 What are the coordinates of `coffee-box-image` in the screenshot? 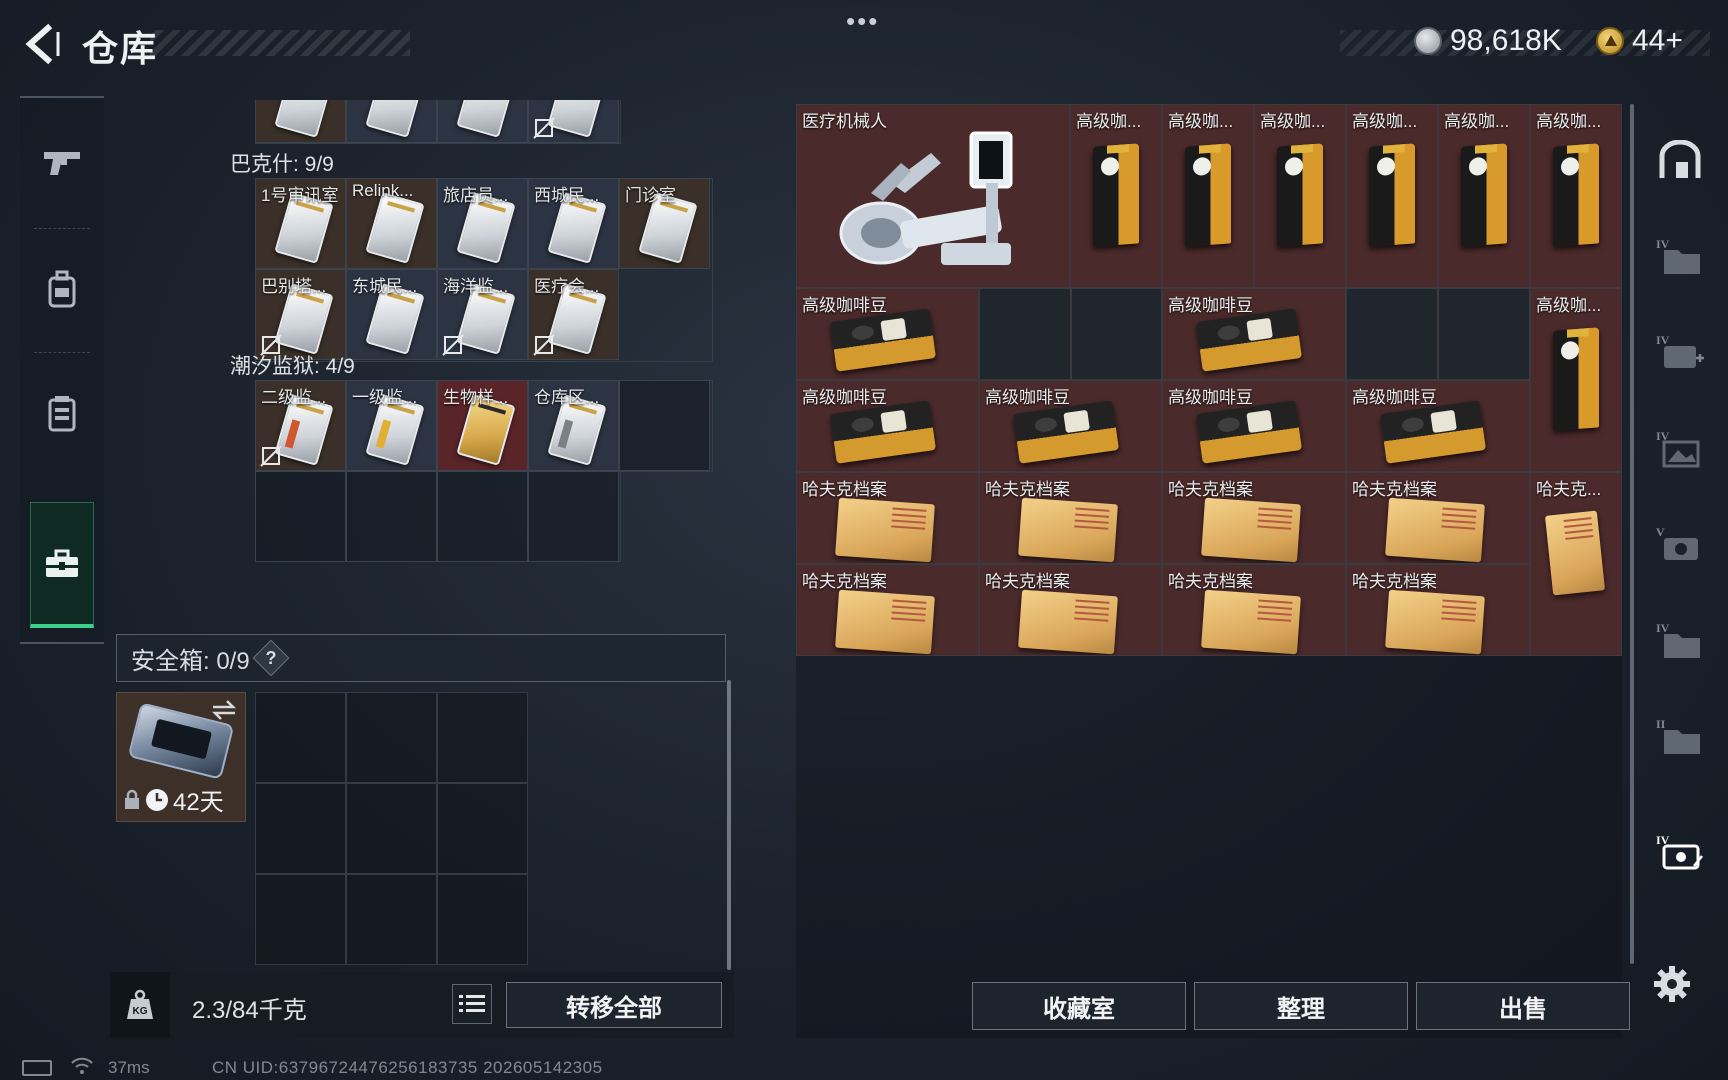 It's located at (1249, 432).